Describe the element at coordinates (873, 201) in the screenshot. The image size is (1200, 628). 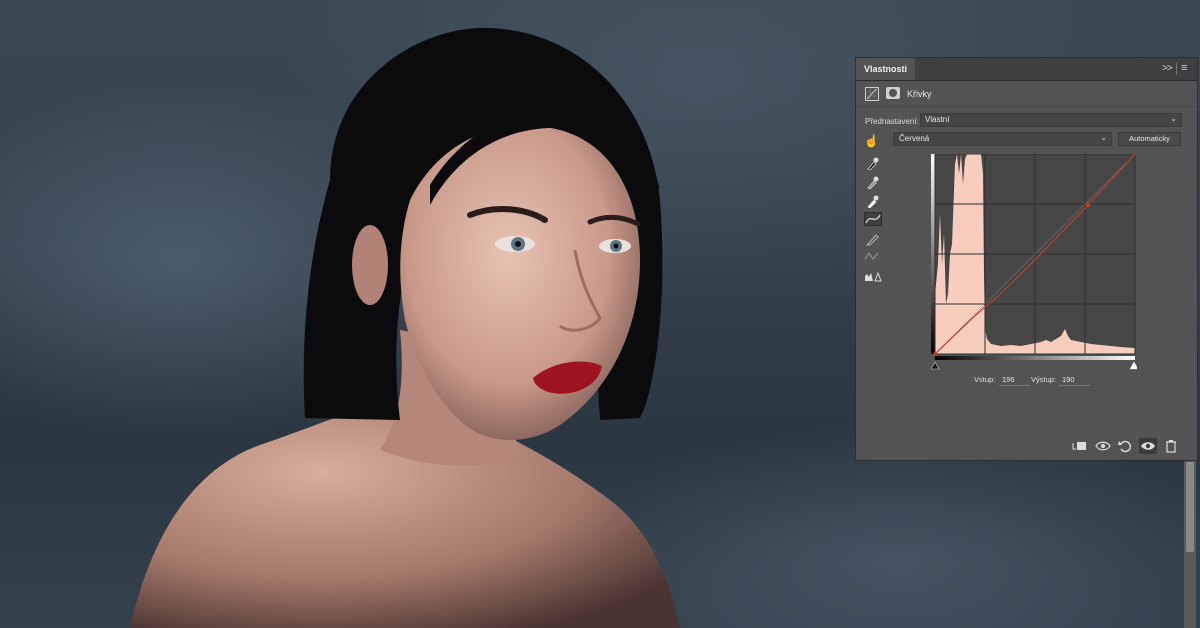
I see `white-point-eyedropper-icon` at that location.